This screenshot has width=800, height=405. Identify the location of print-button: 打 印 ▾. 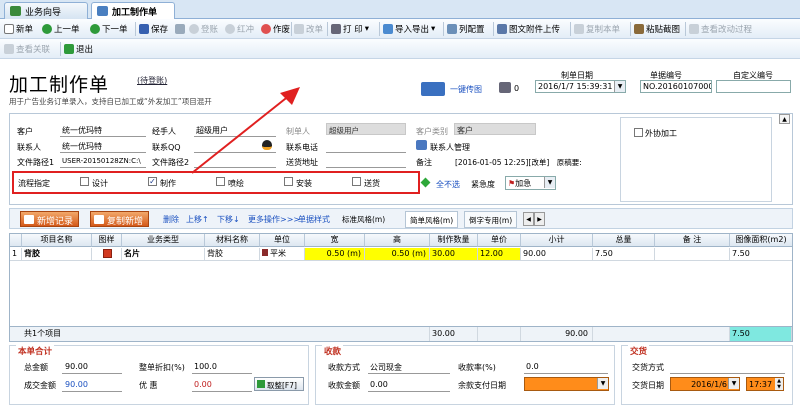
(350, 29).